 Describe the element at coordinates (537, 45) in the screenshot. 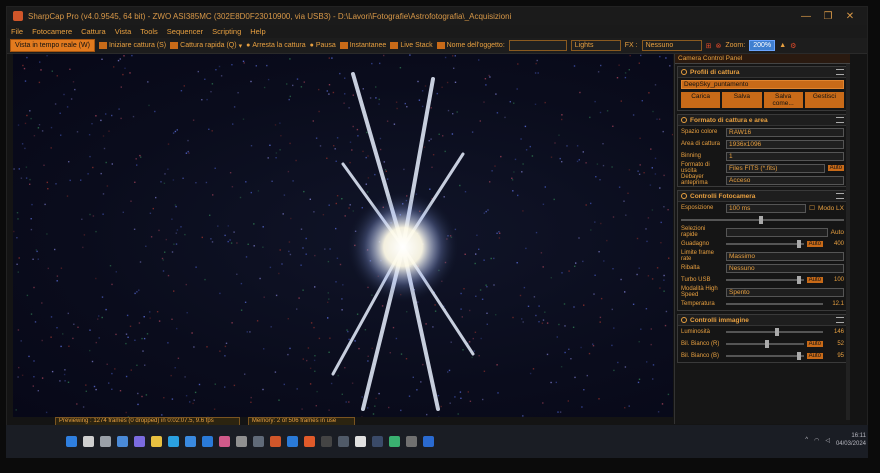

I see `object-name-input` at that location.